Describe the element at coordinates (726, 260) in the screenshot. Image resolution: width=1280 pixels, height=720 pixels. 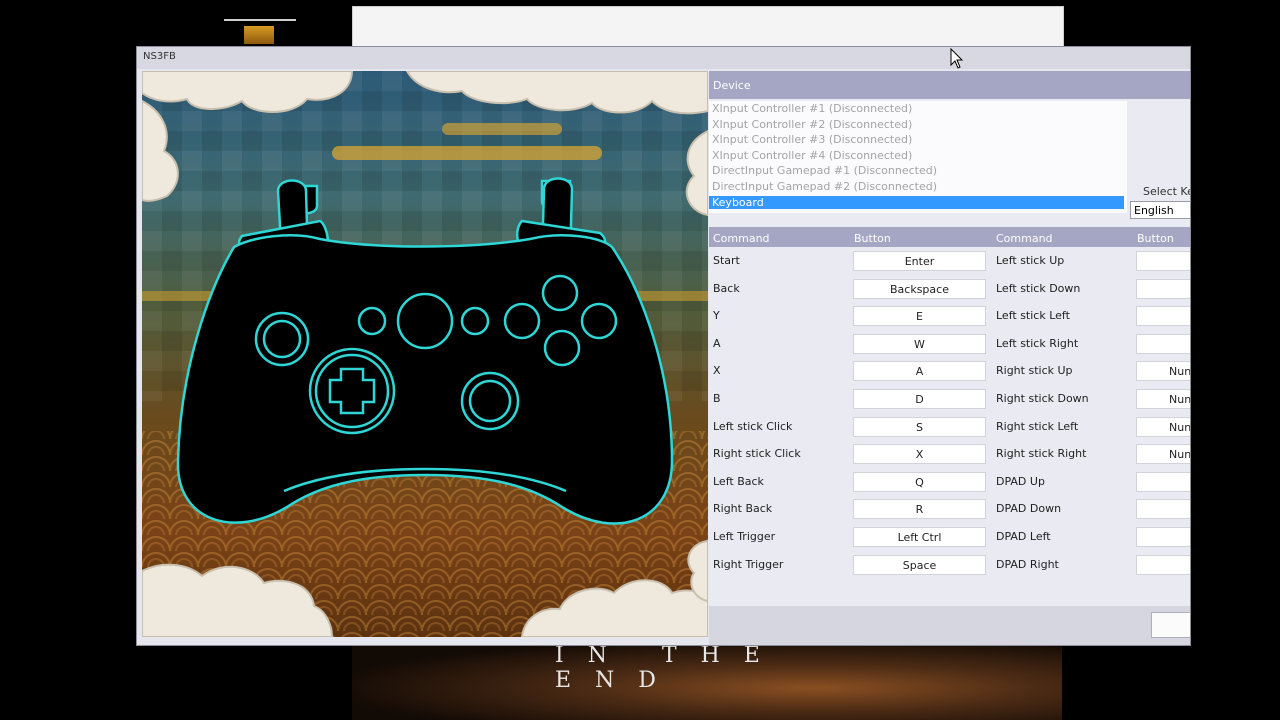
I see `command-label: Start` at that location.